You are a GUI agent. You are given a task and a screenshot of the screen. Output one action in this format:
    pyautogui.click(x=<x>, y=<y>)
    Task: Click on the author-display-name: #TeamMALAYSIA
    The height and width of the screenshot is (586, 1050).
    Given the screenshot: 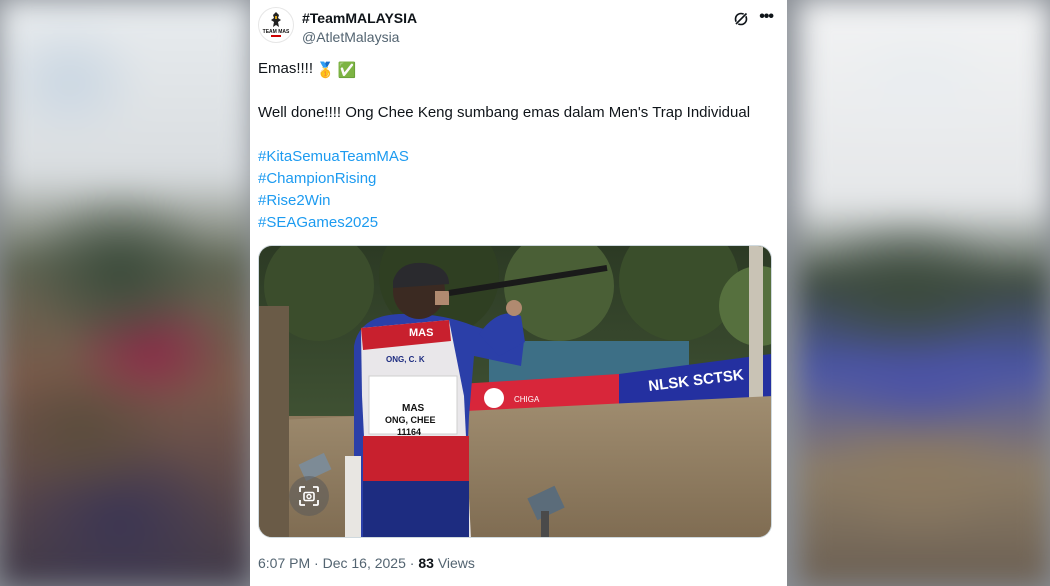 What is the action you would take?
    pyautogui.click(x=359, y=18)
    